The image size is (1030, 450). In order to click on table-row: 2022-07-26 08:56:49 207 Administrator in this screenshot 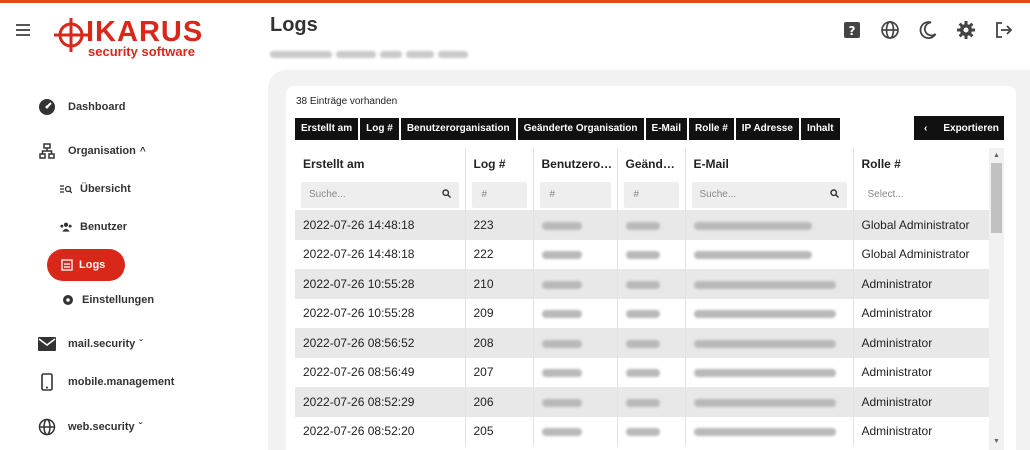, I will do `click(642, 372)`.